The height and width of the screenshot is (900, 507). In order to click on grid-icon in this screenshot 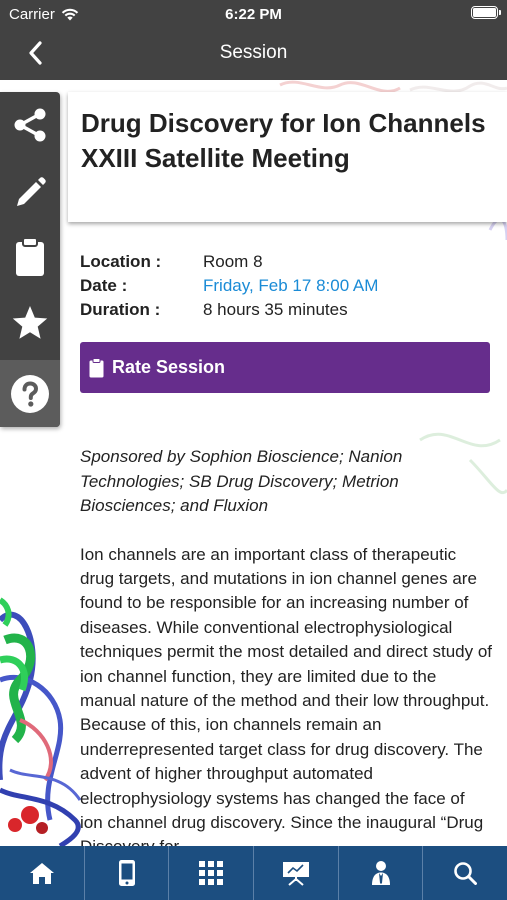, I will do `click(211, 873)`.